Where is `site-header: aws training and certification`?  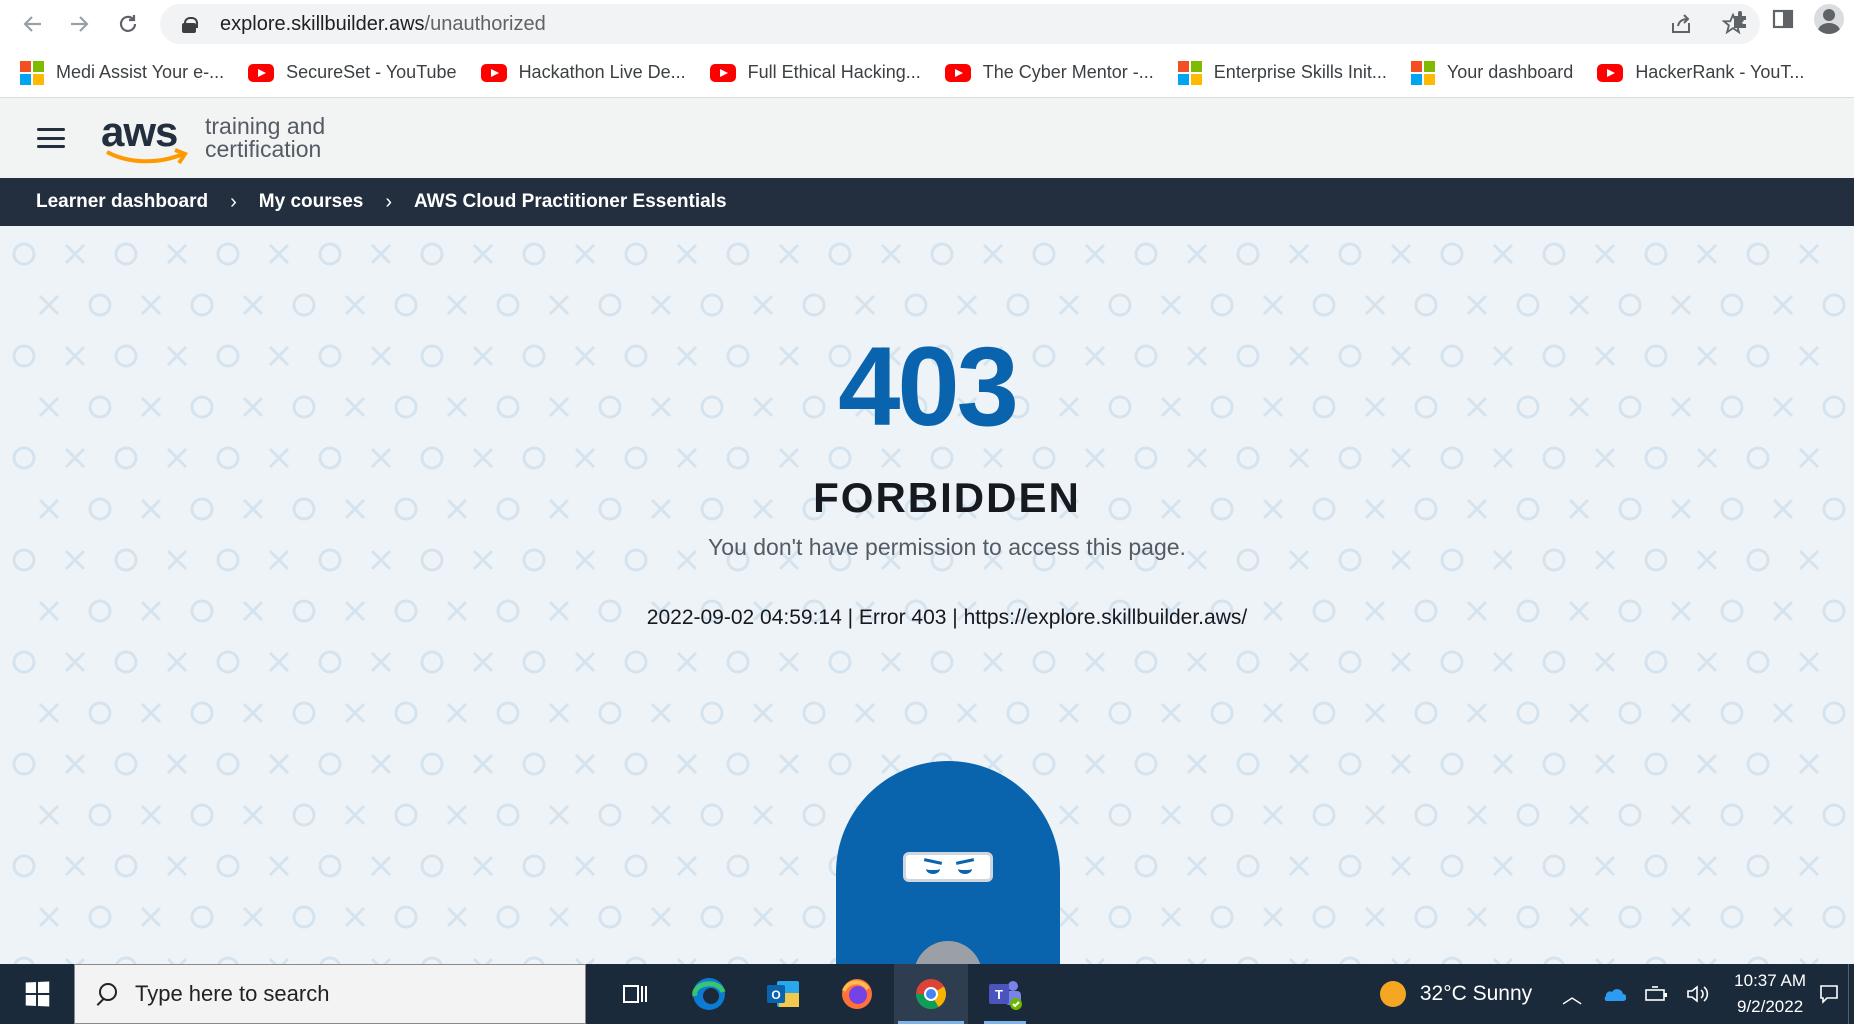 site-header: aws training and certification is located at coordinates (927, 138).